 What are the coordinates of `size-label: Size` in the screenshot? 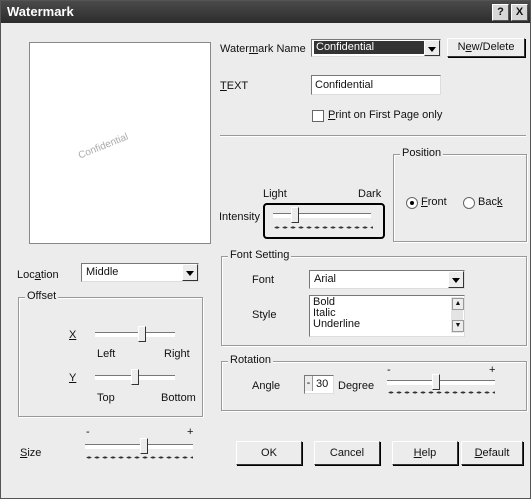 It's located at (31, 453).